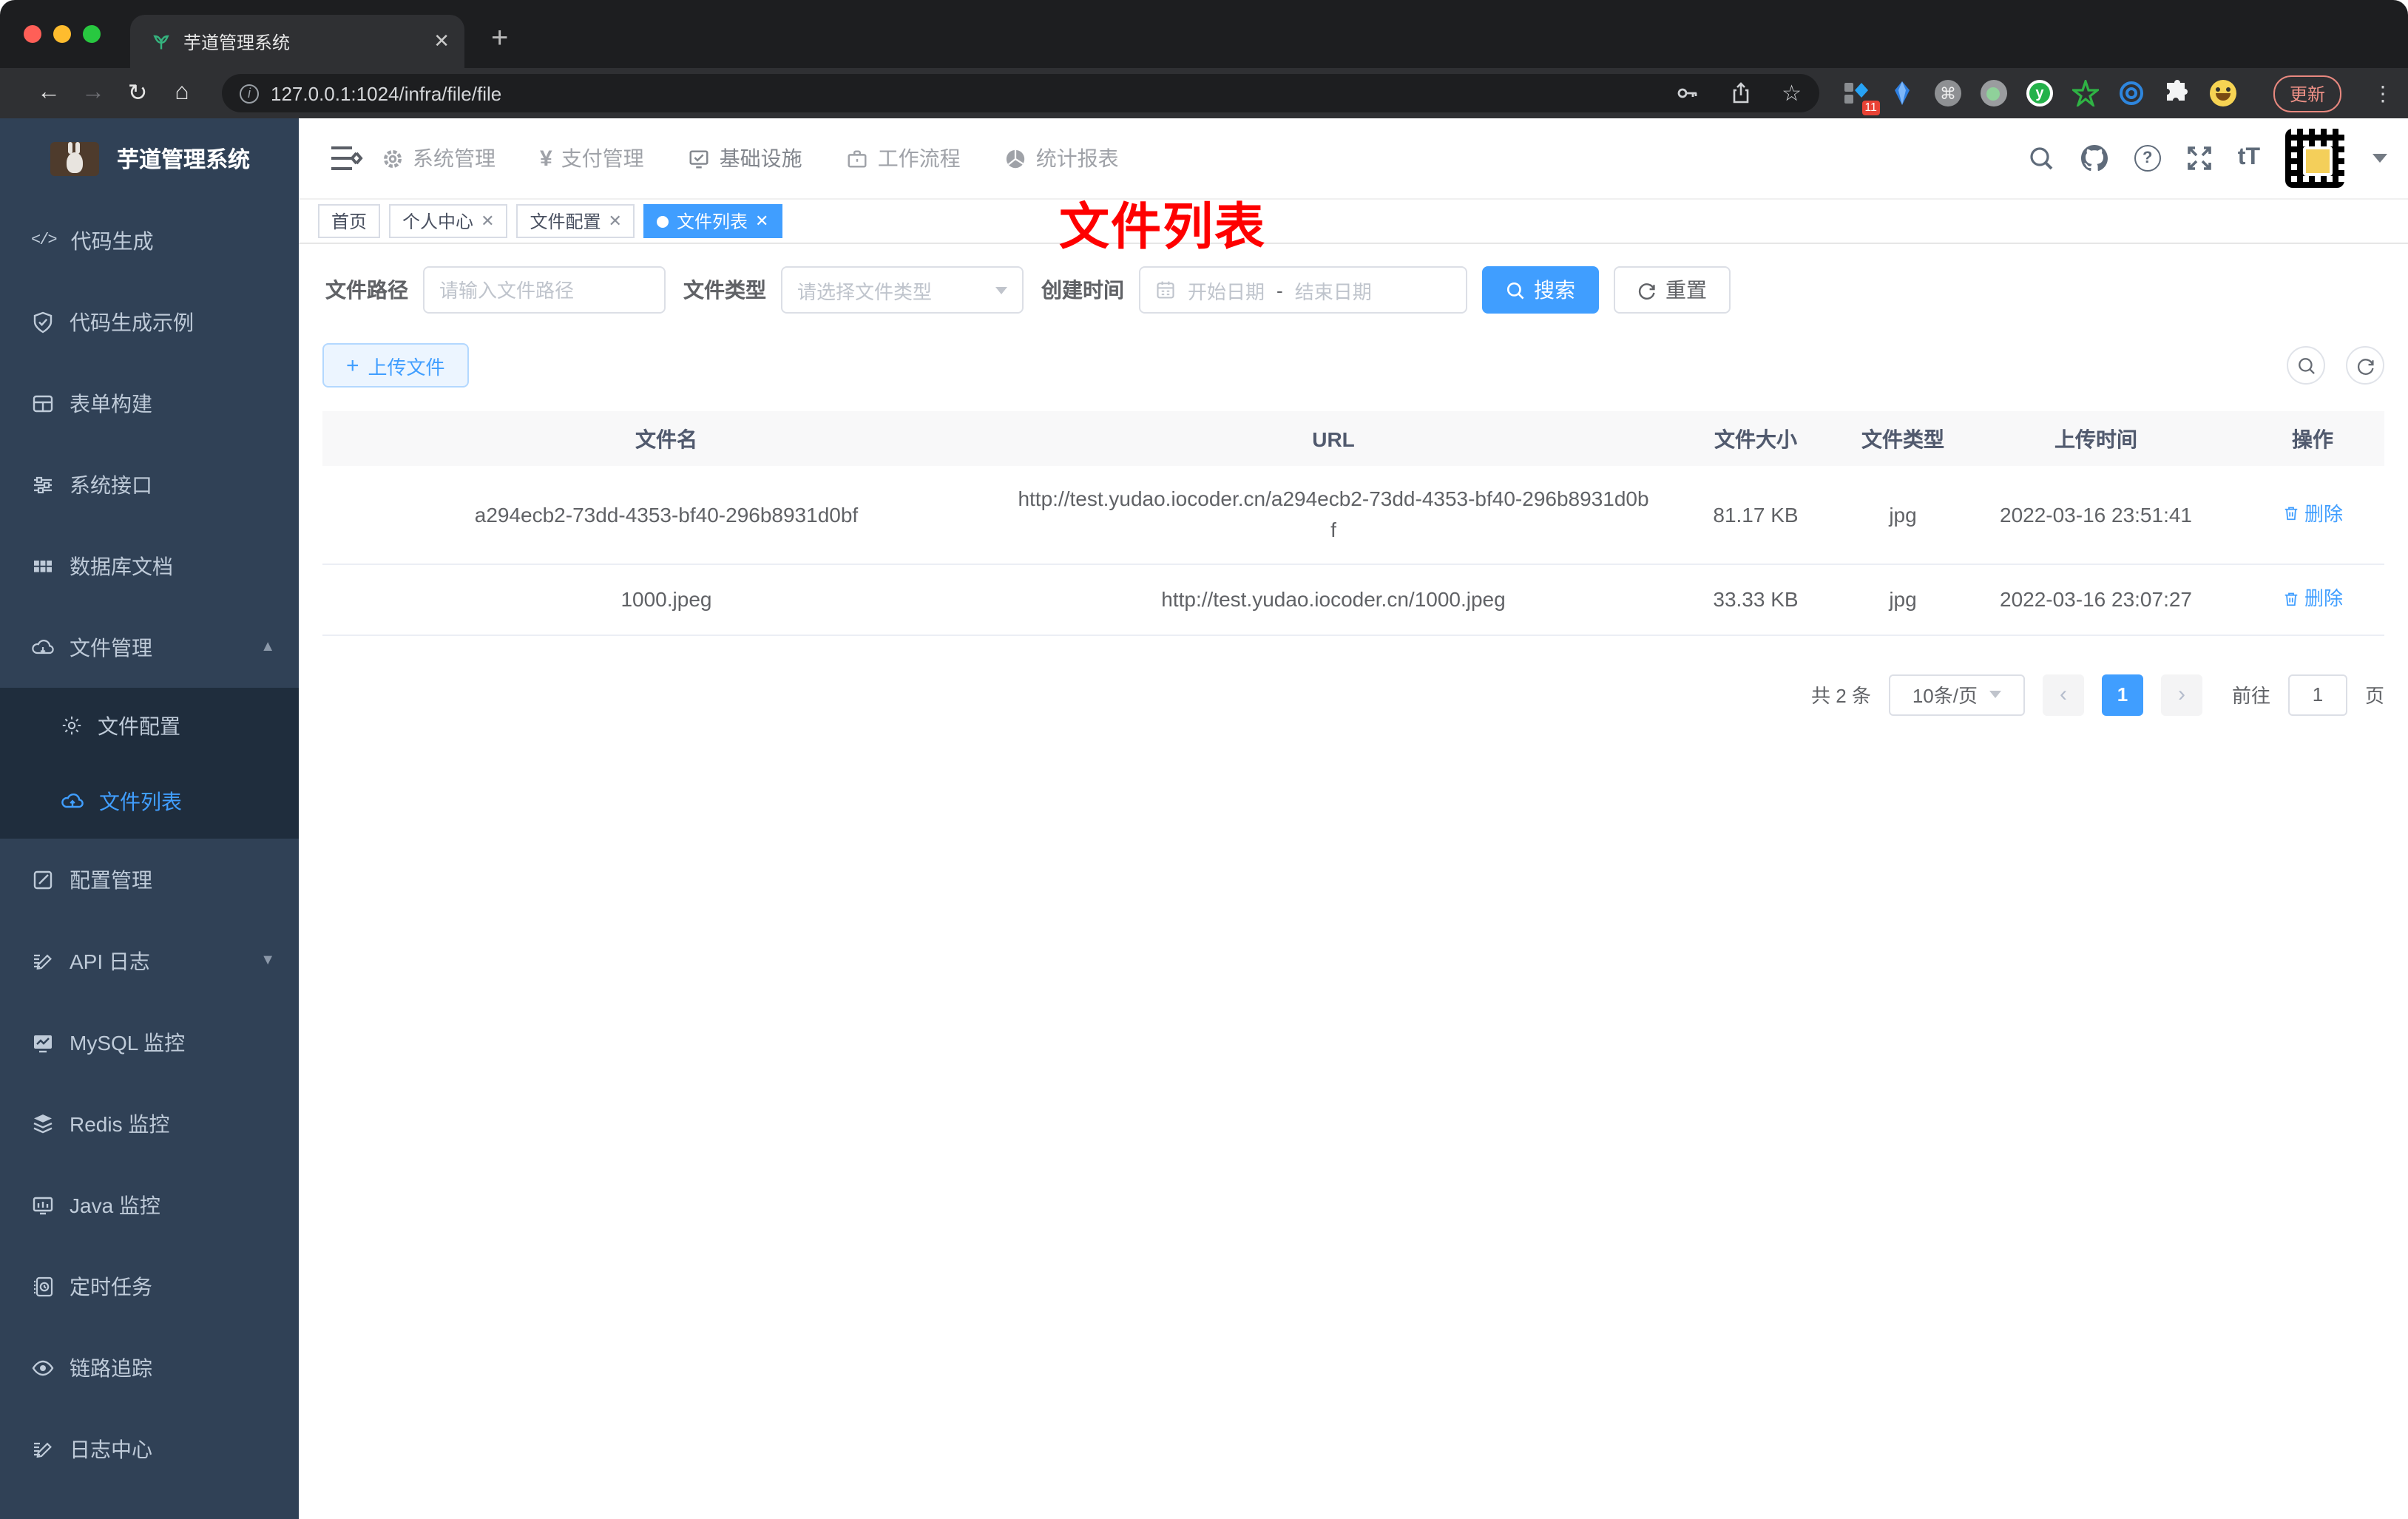 This screenshot has height=1519, width=2408. What do you see at coordinates (724, 290) in the screenshot?
I see `file-type-label: 文件类型` at bounding box center [724, 290].